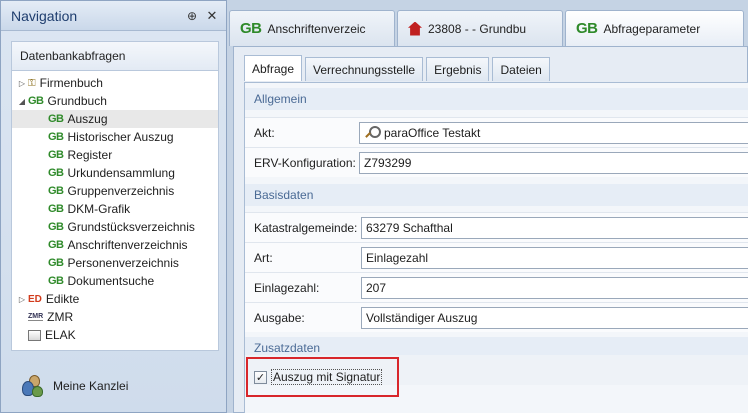 This screenshot has height=413, width=748. I want to click on tree-item-gruppenverzeichnis: GB Gruppenverzeichnis, so click(115, 191).